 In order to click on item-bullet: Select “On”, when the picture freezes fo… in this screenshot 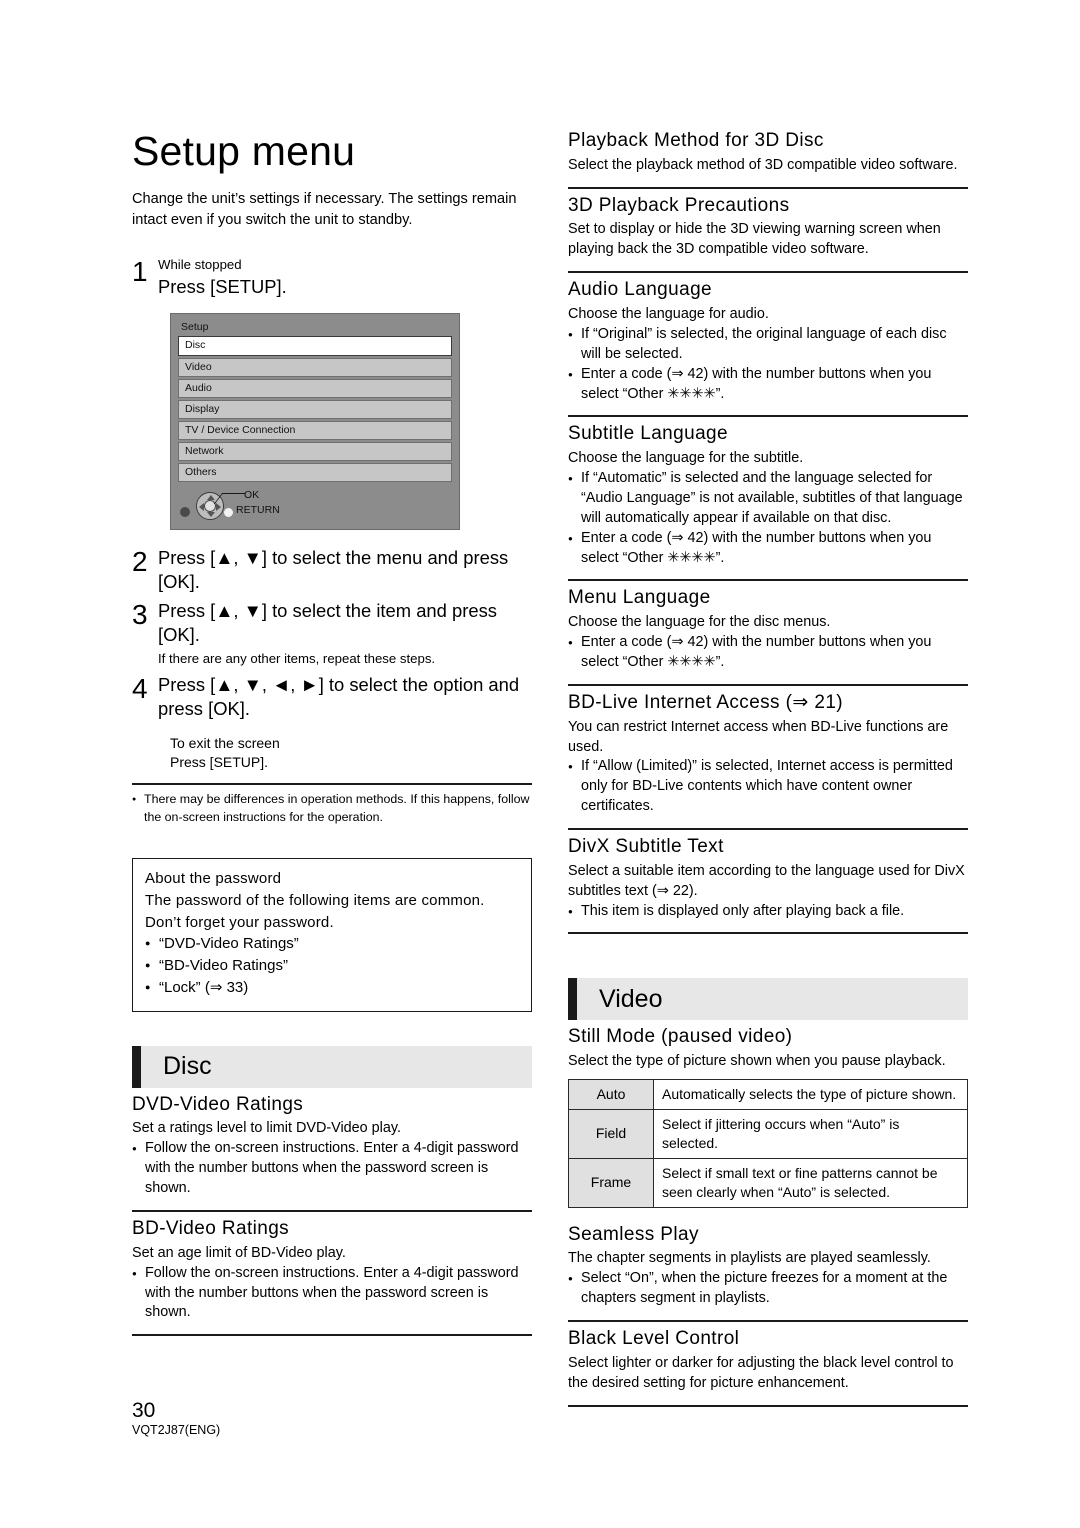, I will do `click(768, 1289)`.